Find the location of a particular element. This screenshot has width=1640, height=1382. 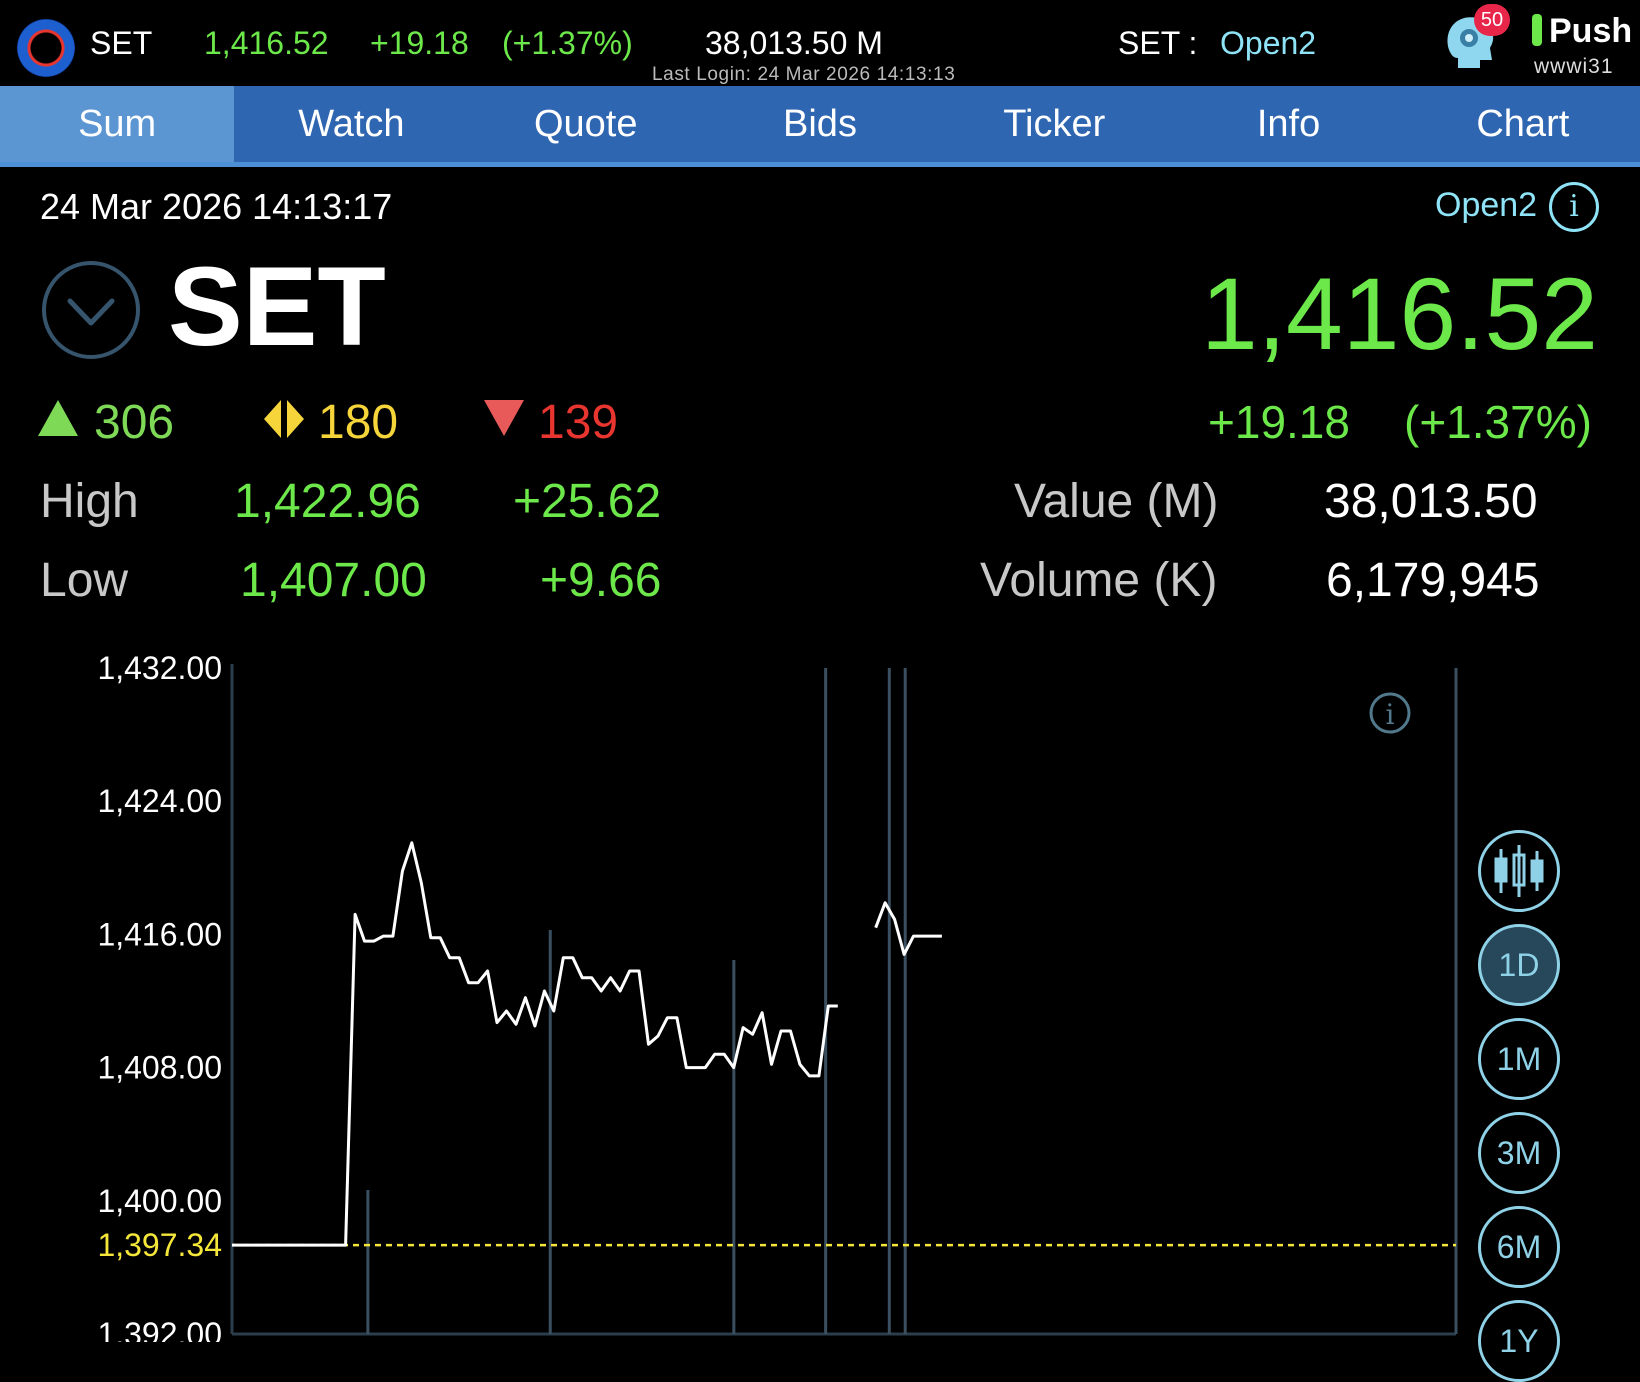

y-tick-label: 1,432.00 is located at coordinates (159, 668).